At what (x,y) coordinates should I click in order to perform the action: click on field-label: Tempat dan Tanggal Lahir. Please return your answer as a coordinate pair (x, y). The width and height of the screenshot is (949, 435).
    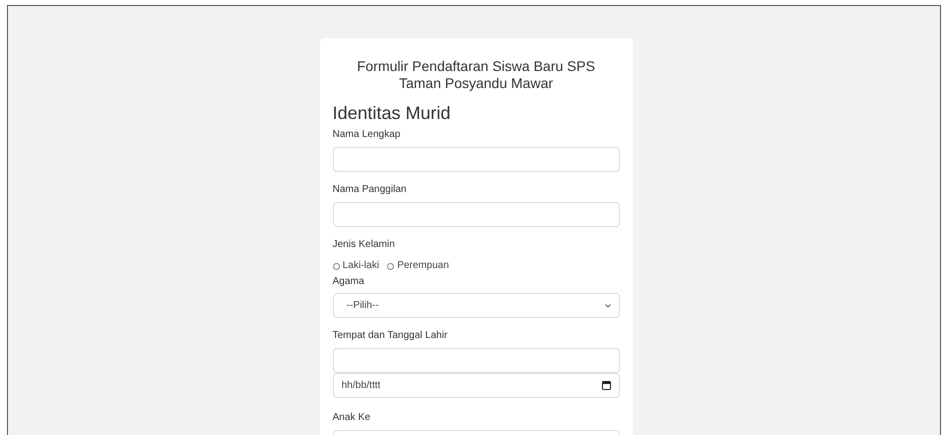
    Looking at the image, I should click on (390, 336).